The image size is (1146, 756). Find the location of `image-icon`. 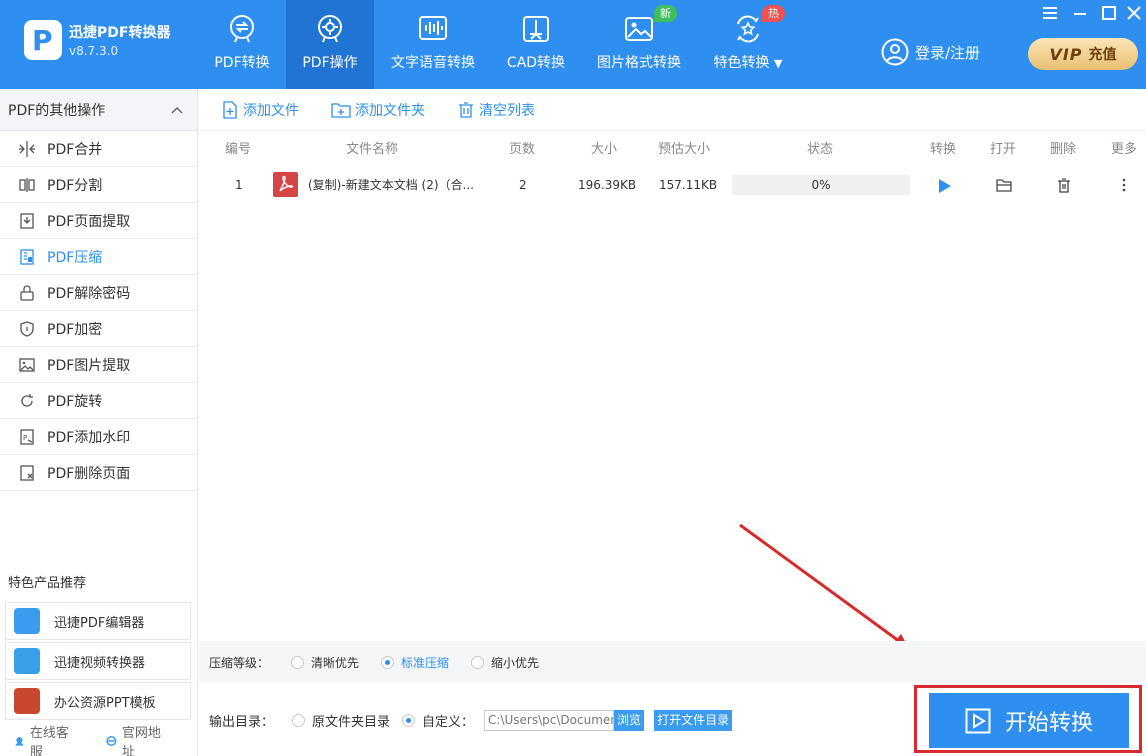

image-icon is located at coordinates (639, 29).